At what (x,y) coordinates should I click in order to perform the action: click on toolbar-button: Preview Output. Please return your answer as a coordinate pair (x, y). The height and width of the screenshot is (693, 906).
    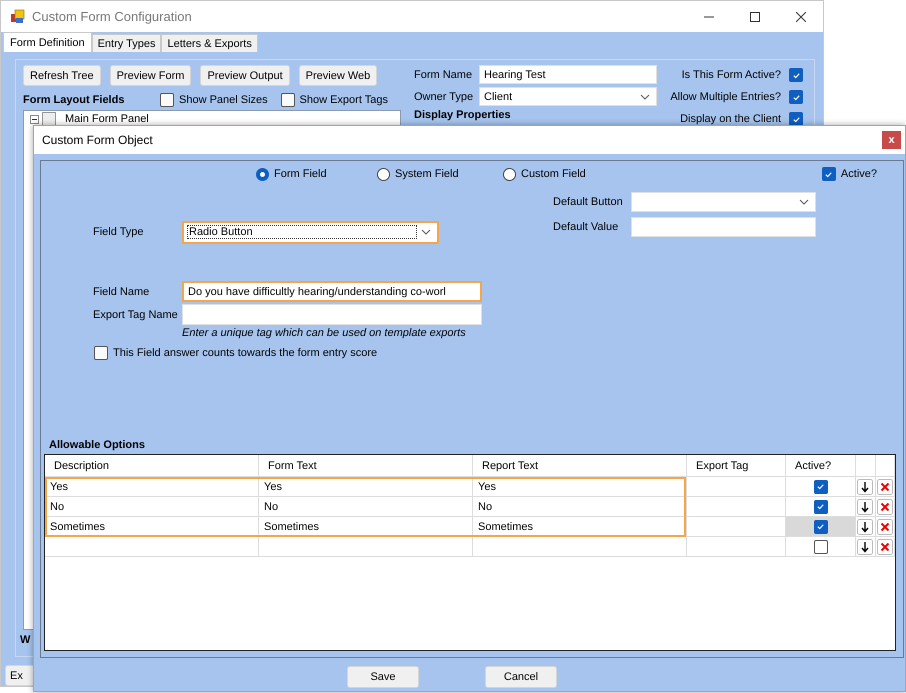
    Looking at the image, I should click on (245, 75).